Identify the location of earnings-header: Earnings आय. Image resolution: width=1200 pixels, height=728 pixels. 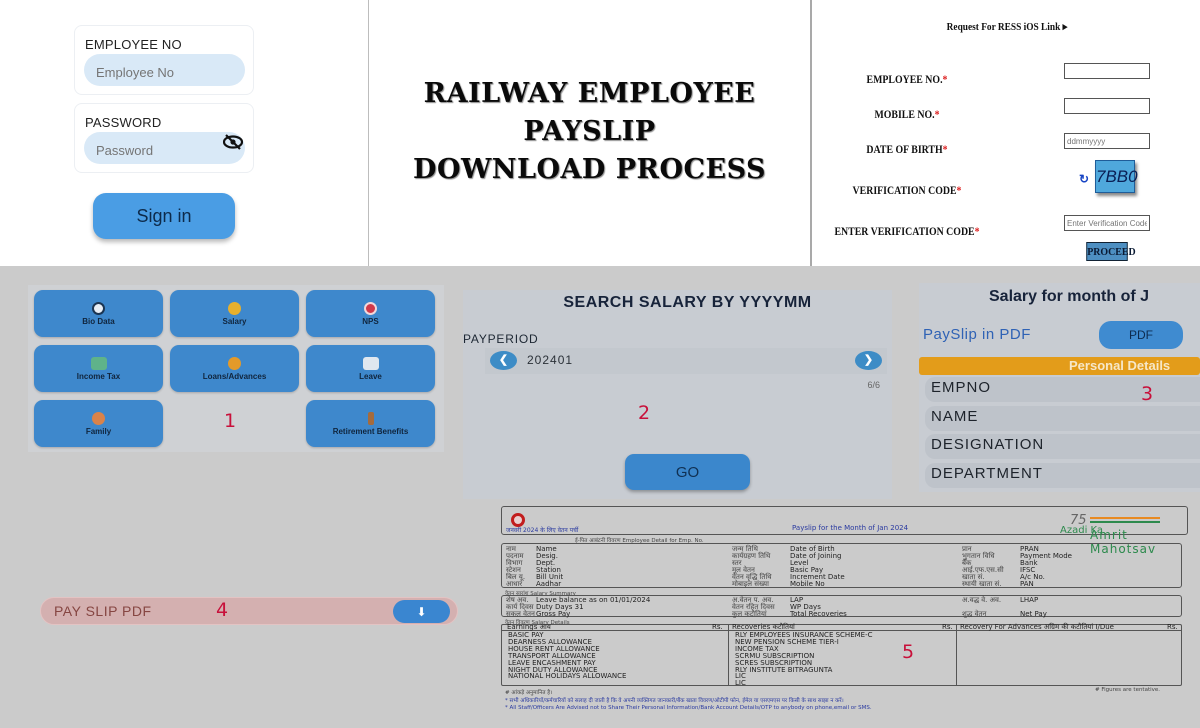
(529, 627).